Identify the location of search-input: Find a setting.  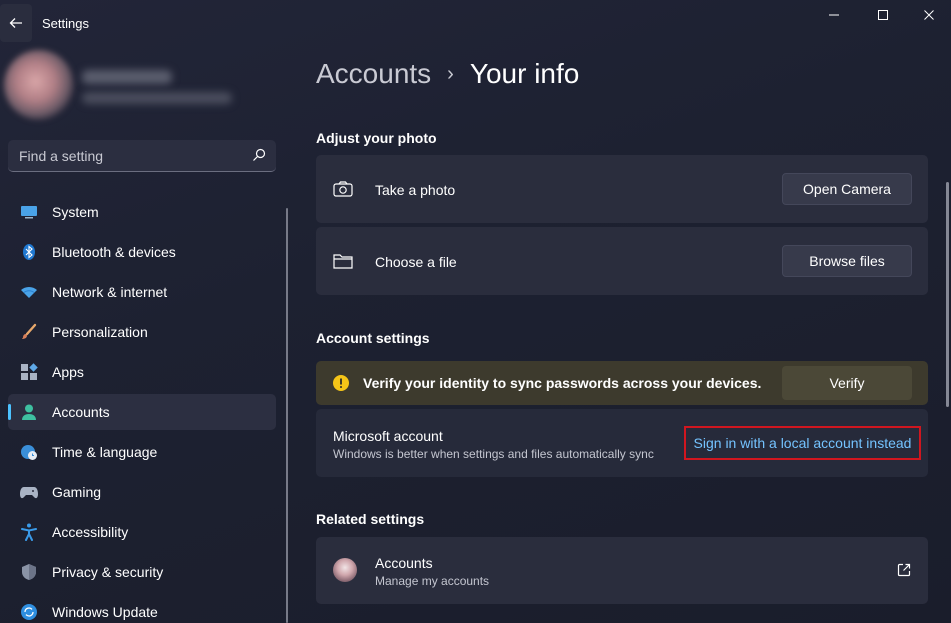
(61, 156).